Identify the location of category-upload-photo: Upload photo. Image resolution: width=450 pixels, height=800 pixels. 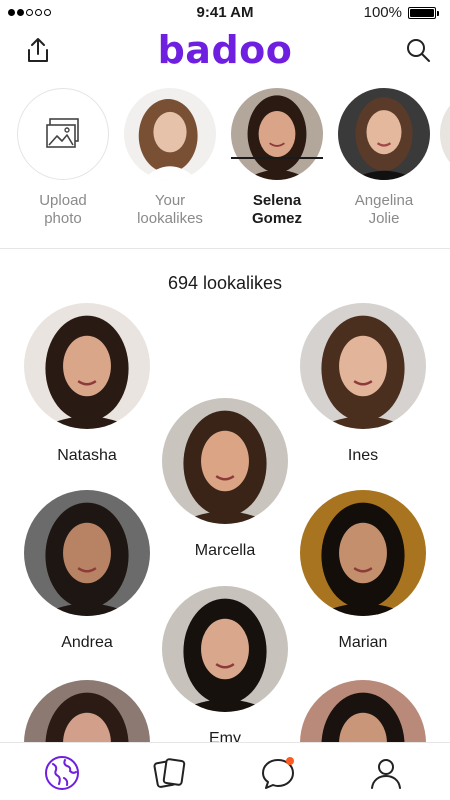
(63, 158).